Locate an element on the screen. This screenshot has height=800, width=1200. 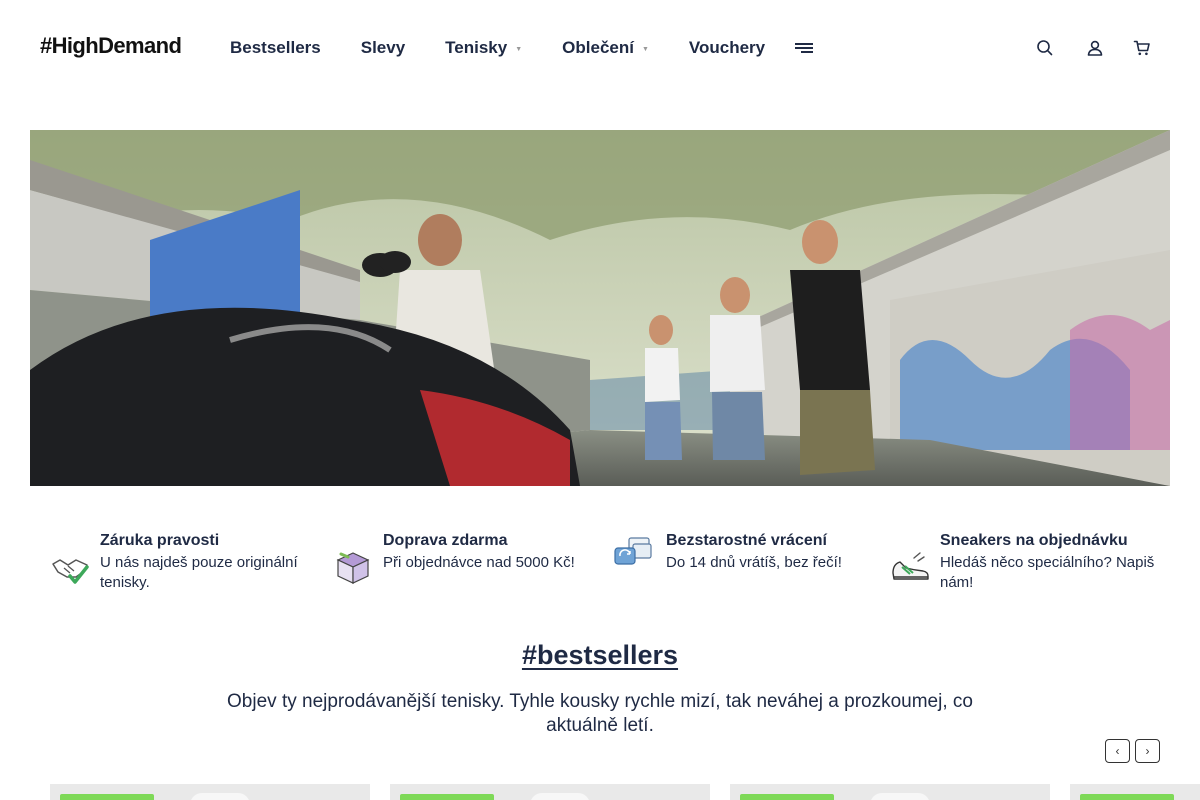
nav-item-label: Bestsellers is located at coordinates (275, 47).